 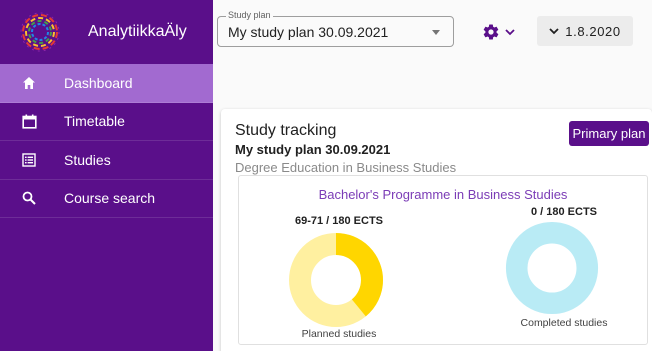 I want to click on brand: AnalytiikkaÄly, so click(x=106, y=32).